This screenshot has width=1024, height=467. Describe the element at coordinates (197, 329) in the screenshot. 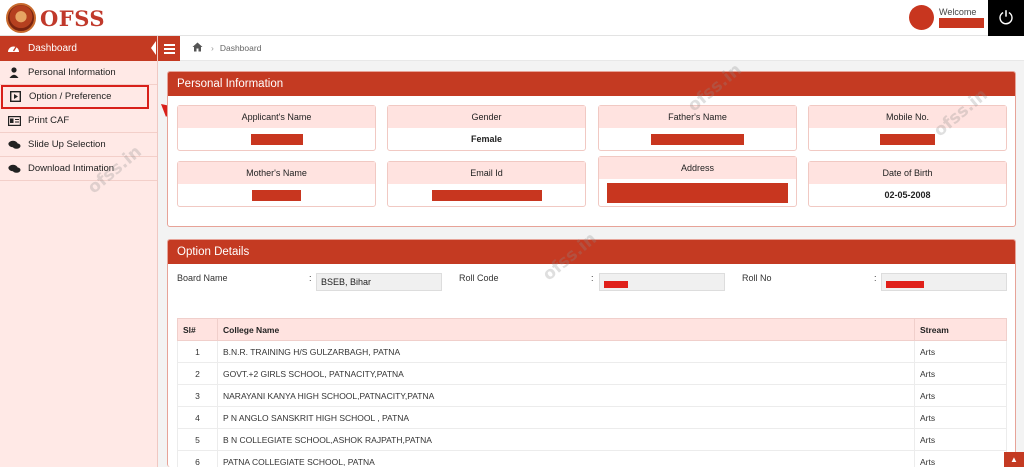

I see `column-header-sl: Sl#` at that location.